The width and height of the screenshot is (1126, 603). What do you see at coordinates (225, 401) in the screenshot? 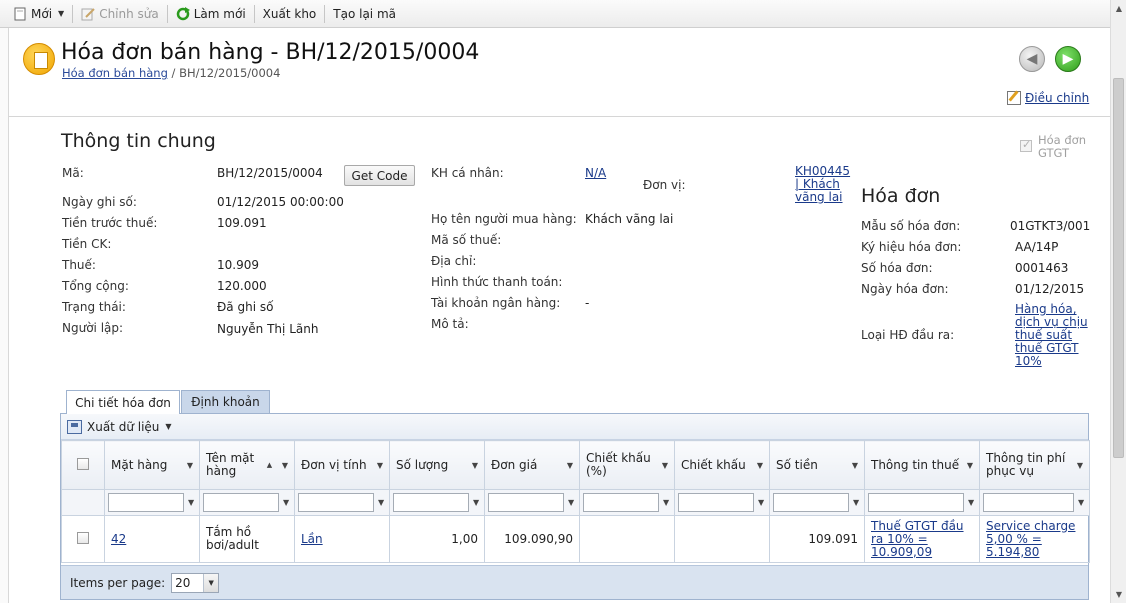
I see `tab-accounting-entries: Định khoản` at bounding box center [225, 401].